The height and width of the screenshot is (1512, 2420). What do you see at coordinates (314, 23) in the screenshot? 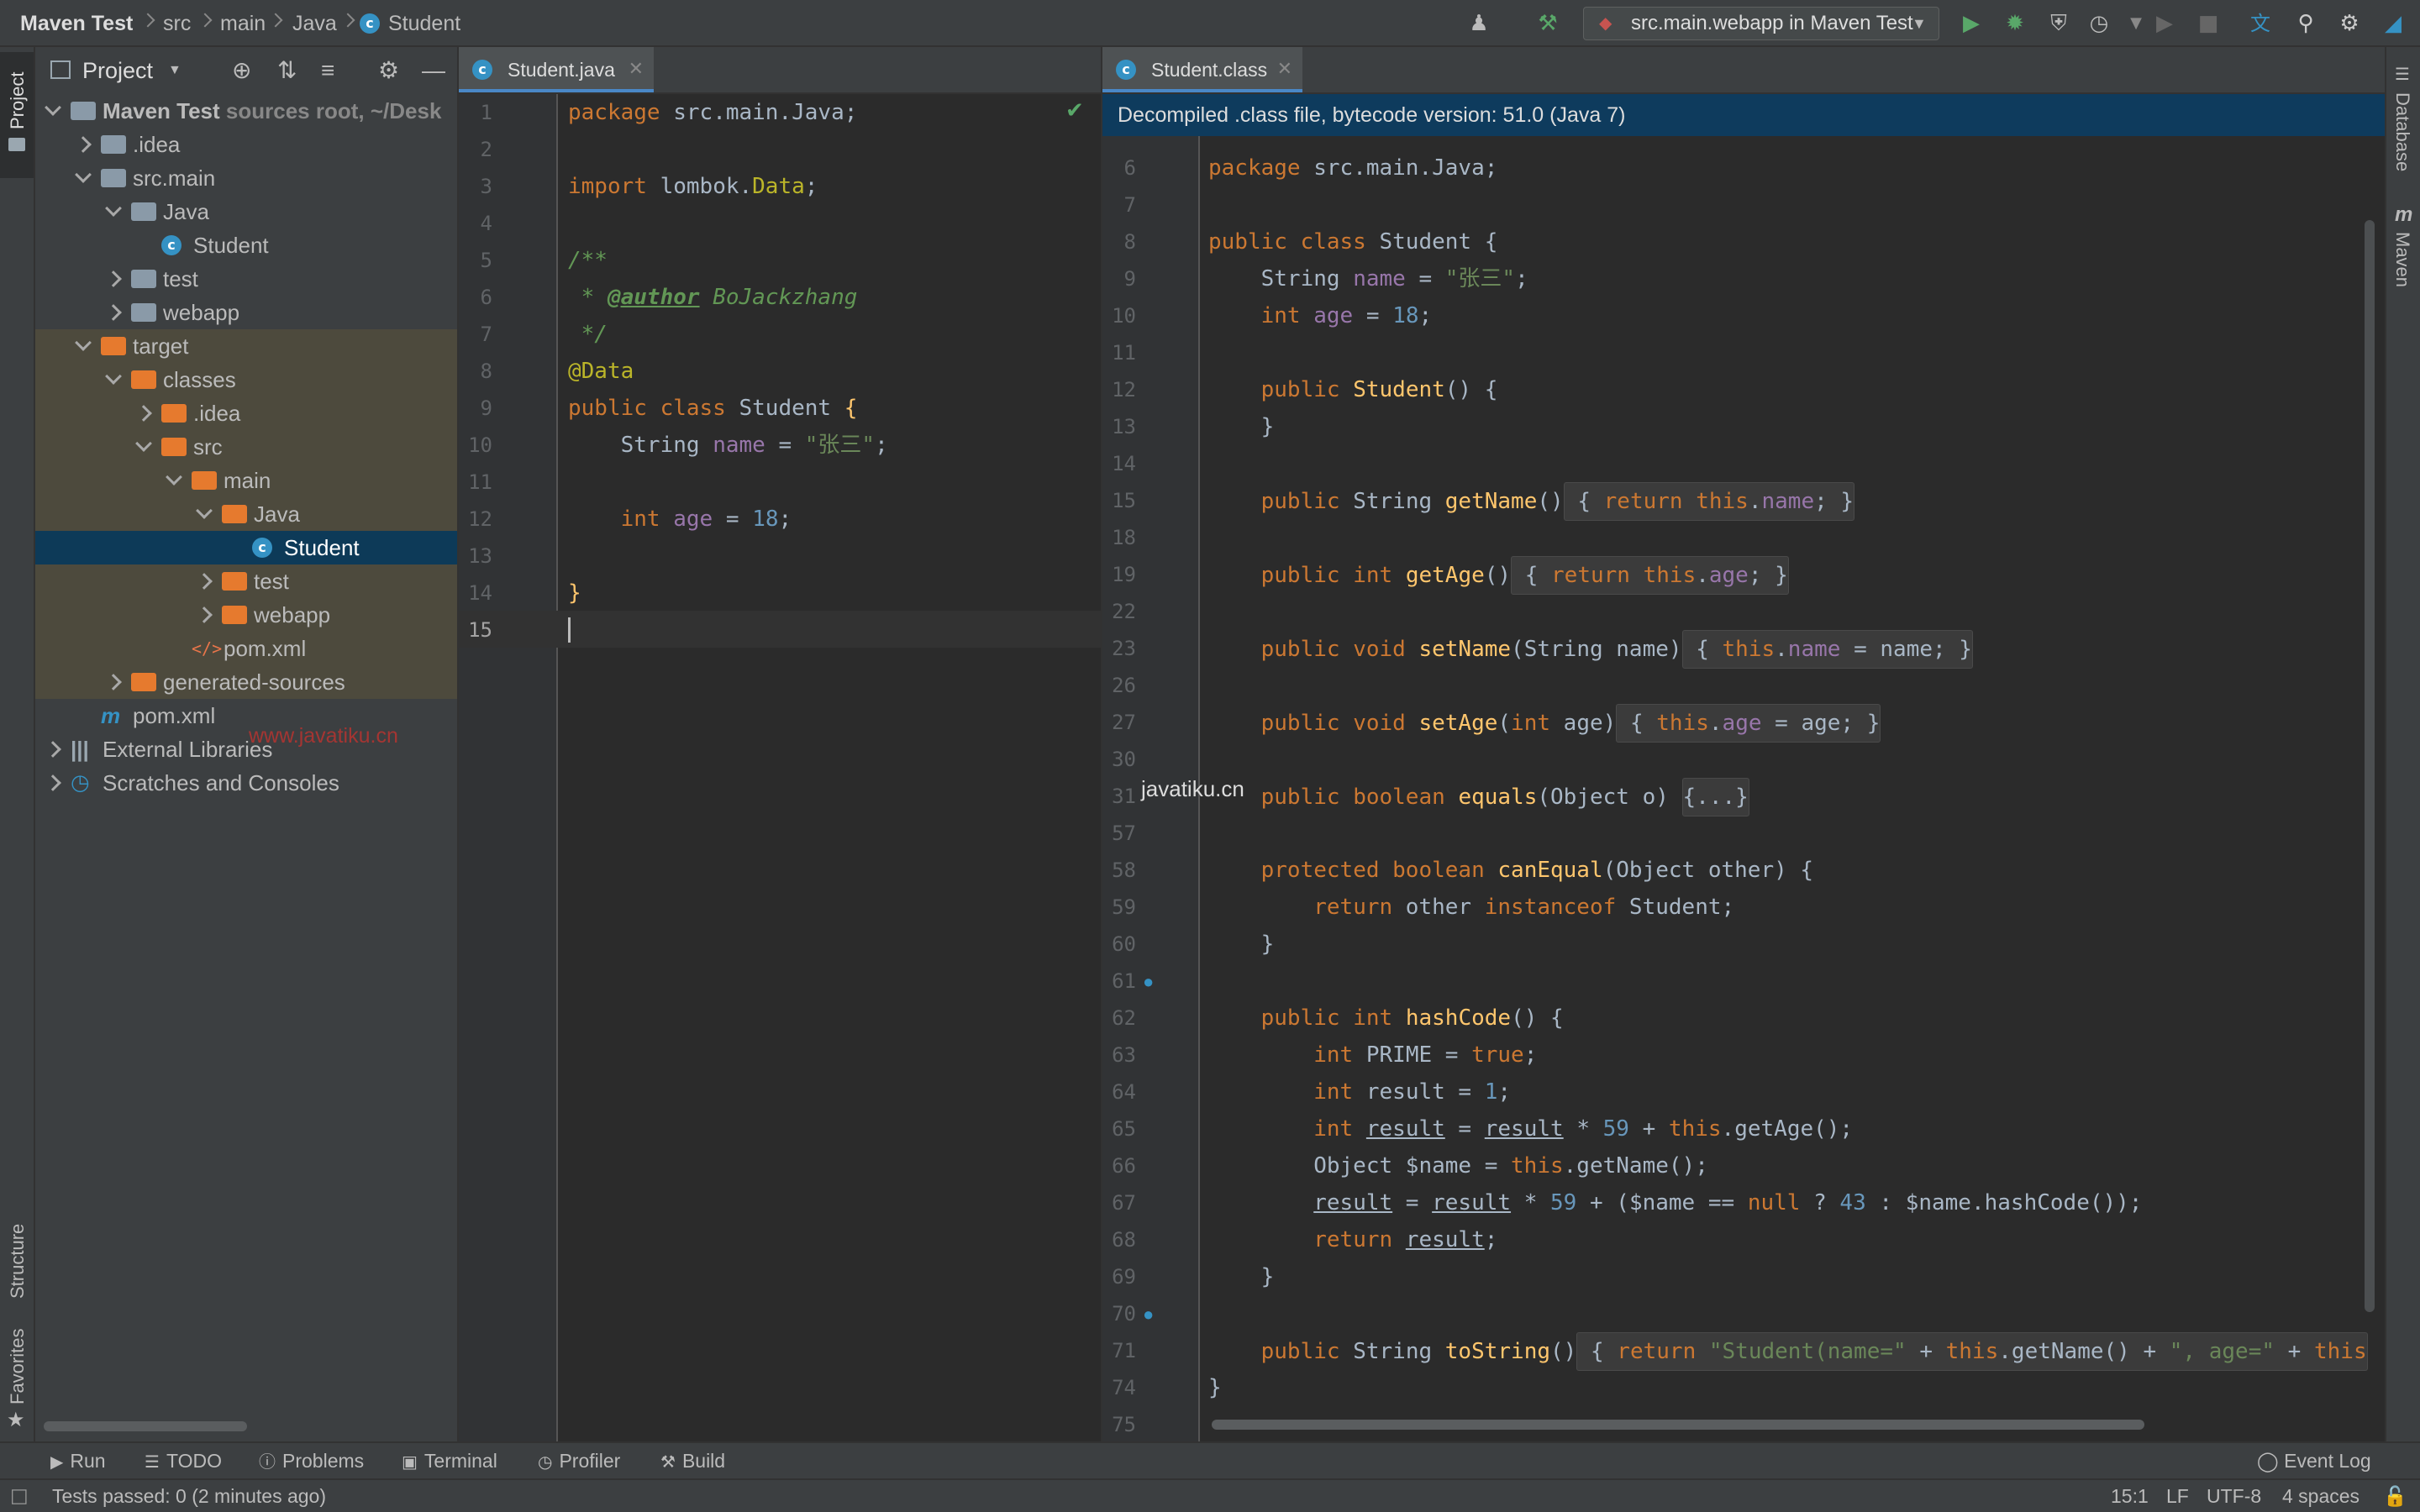
I see `breadcrumb-item-java: Java` at bounding box center [314, 23].